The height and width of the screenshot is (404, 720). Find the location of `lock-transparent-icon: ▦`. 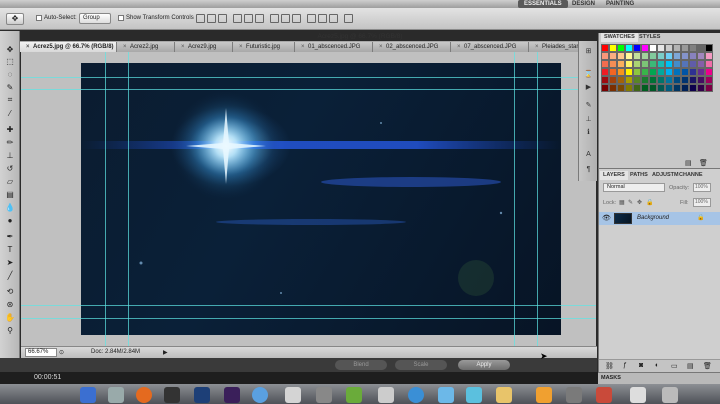

lock-transparent-icon: ▦ is located at coordinates (622, 202).